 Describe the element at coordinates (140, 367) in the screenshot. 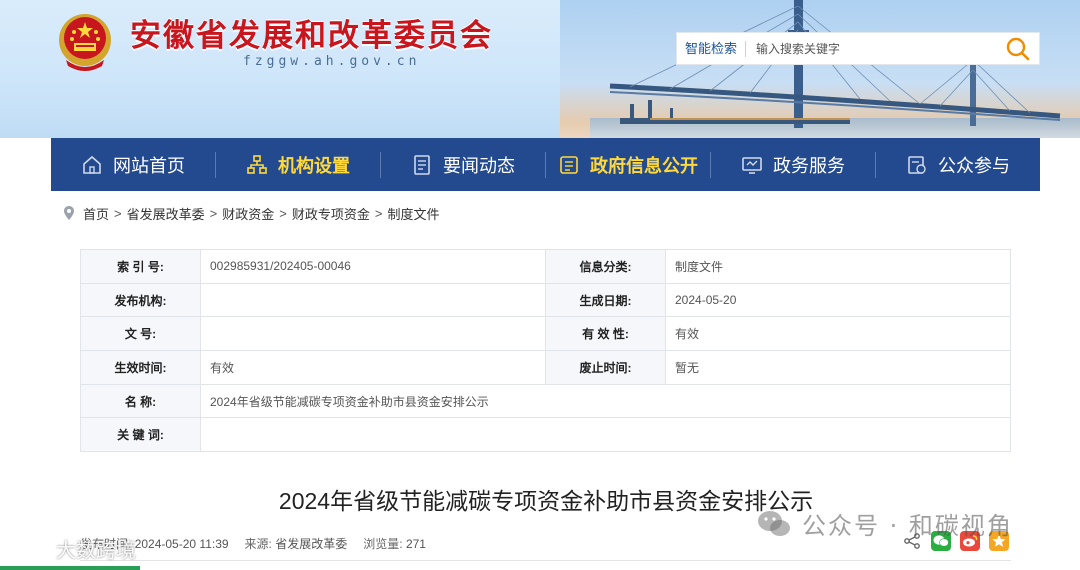

I see `effective-label: 生效时间:` at that location.